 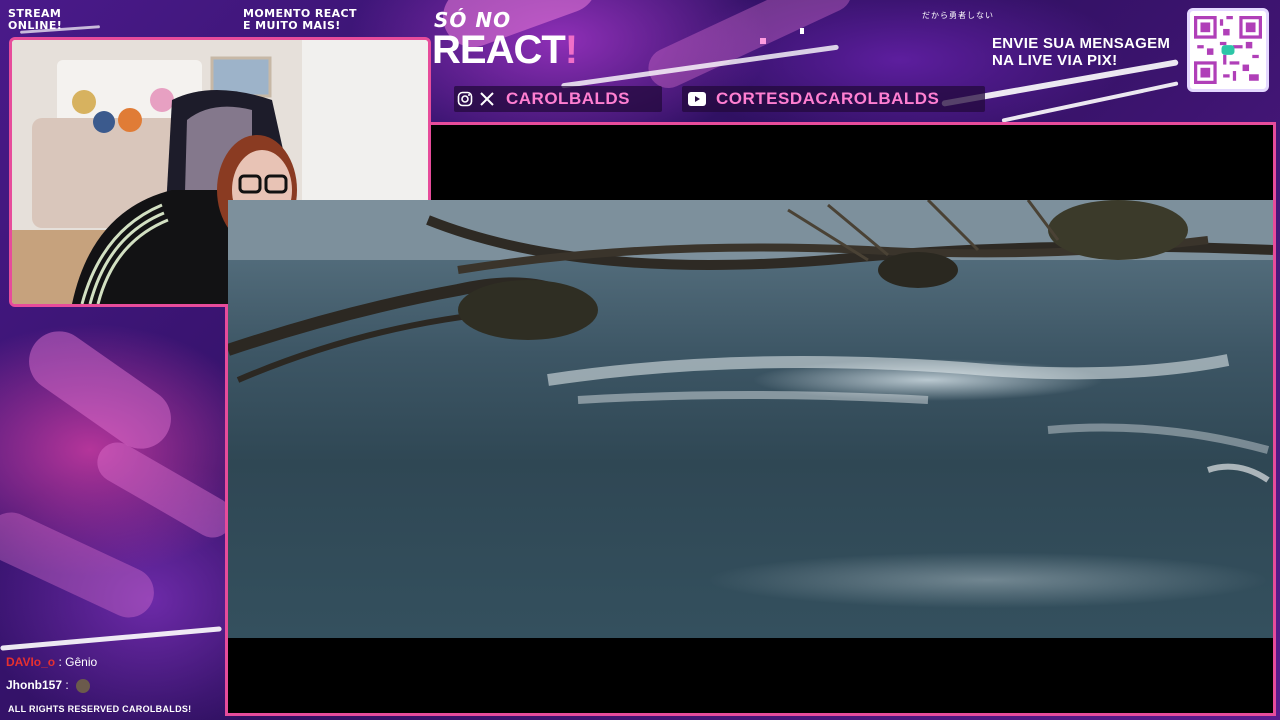 I want to click on letterbox-top, so click(x=852, y=162).